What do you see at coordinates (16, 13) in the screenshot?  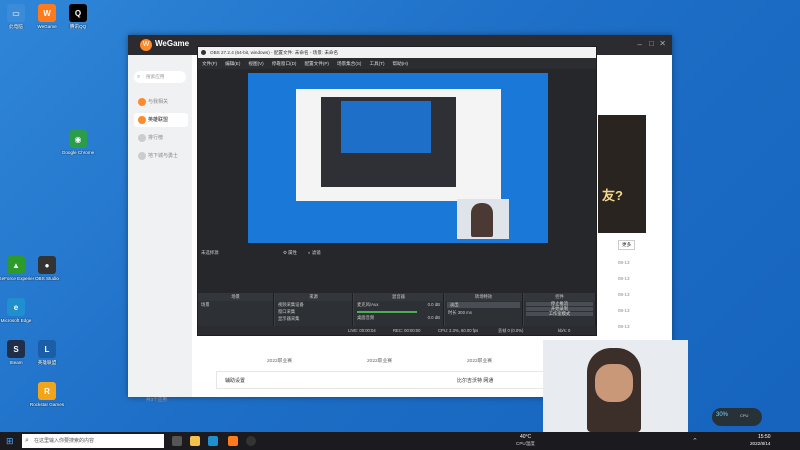 I see `app-icon: ▭` at bounding box center [16, 13].